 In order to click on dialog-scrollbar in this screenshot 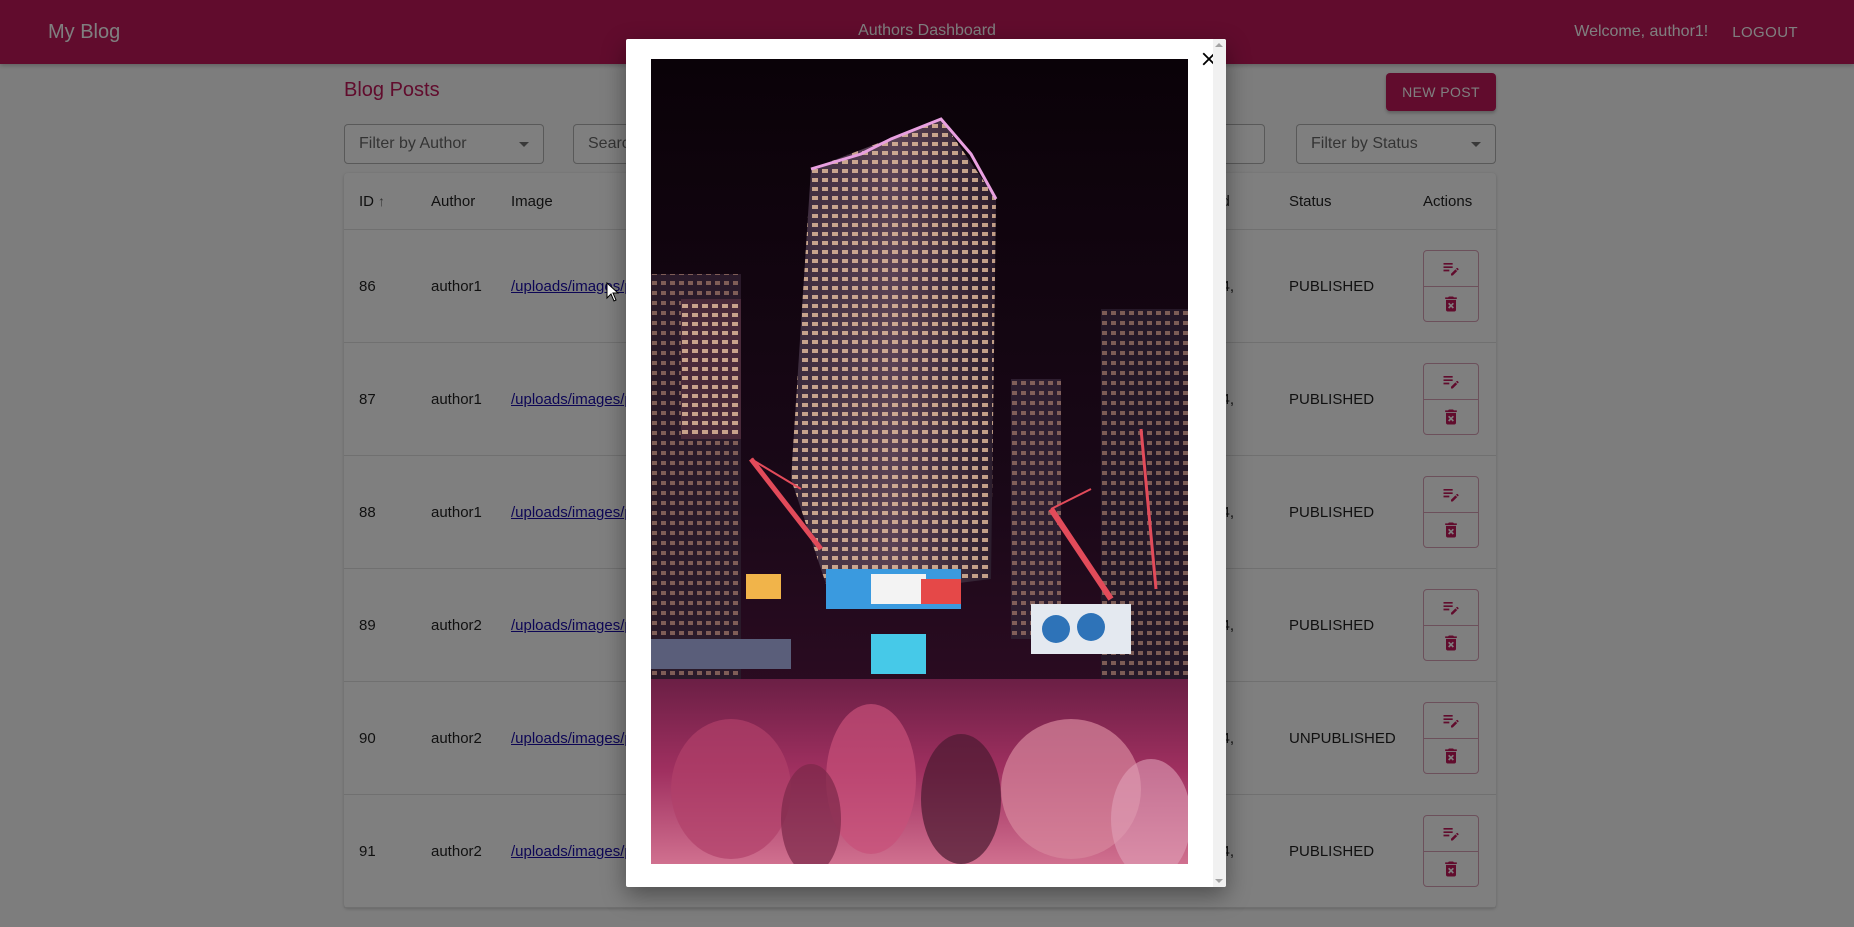, I will do `click(1219, 463)`.